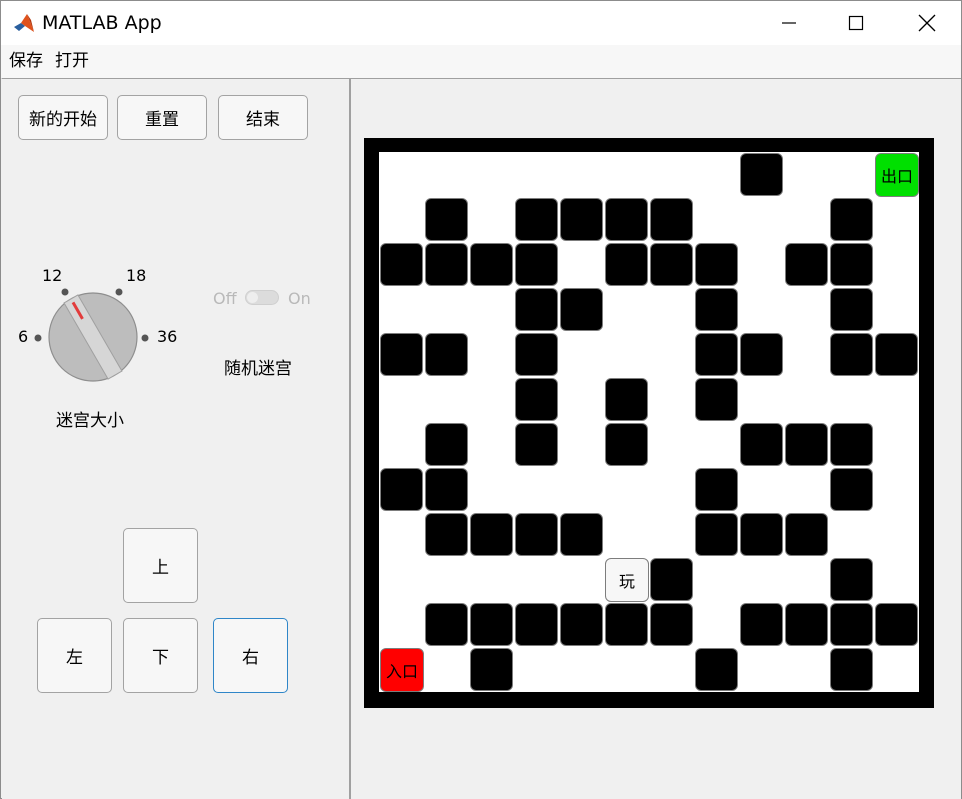 This screenshot has width=962, height=799. I want to click on window-title: MATLAB App, so click(102, 23).